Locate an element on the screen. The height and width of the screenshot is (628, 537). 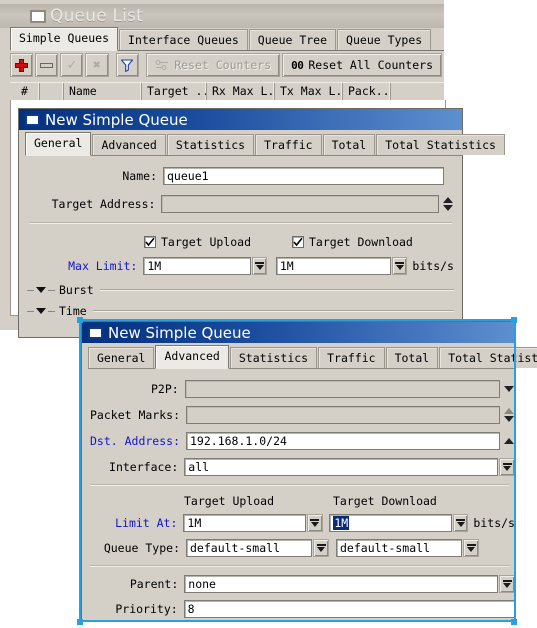
reset-all-counters-icon: 00 is located at coordinates (297, 65).